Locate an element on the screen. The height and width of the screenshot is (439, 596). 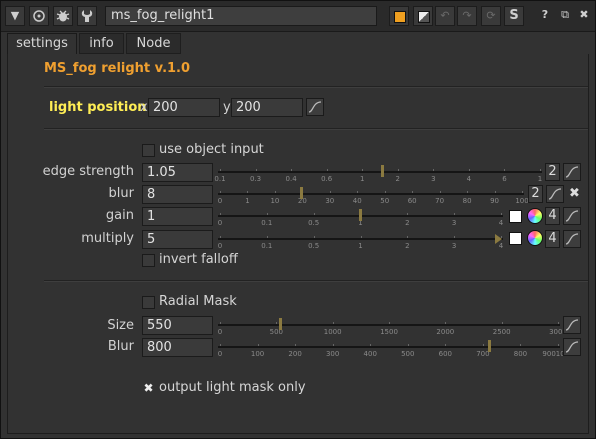
divider is located at coordinates (316, 129).